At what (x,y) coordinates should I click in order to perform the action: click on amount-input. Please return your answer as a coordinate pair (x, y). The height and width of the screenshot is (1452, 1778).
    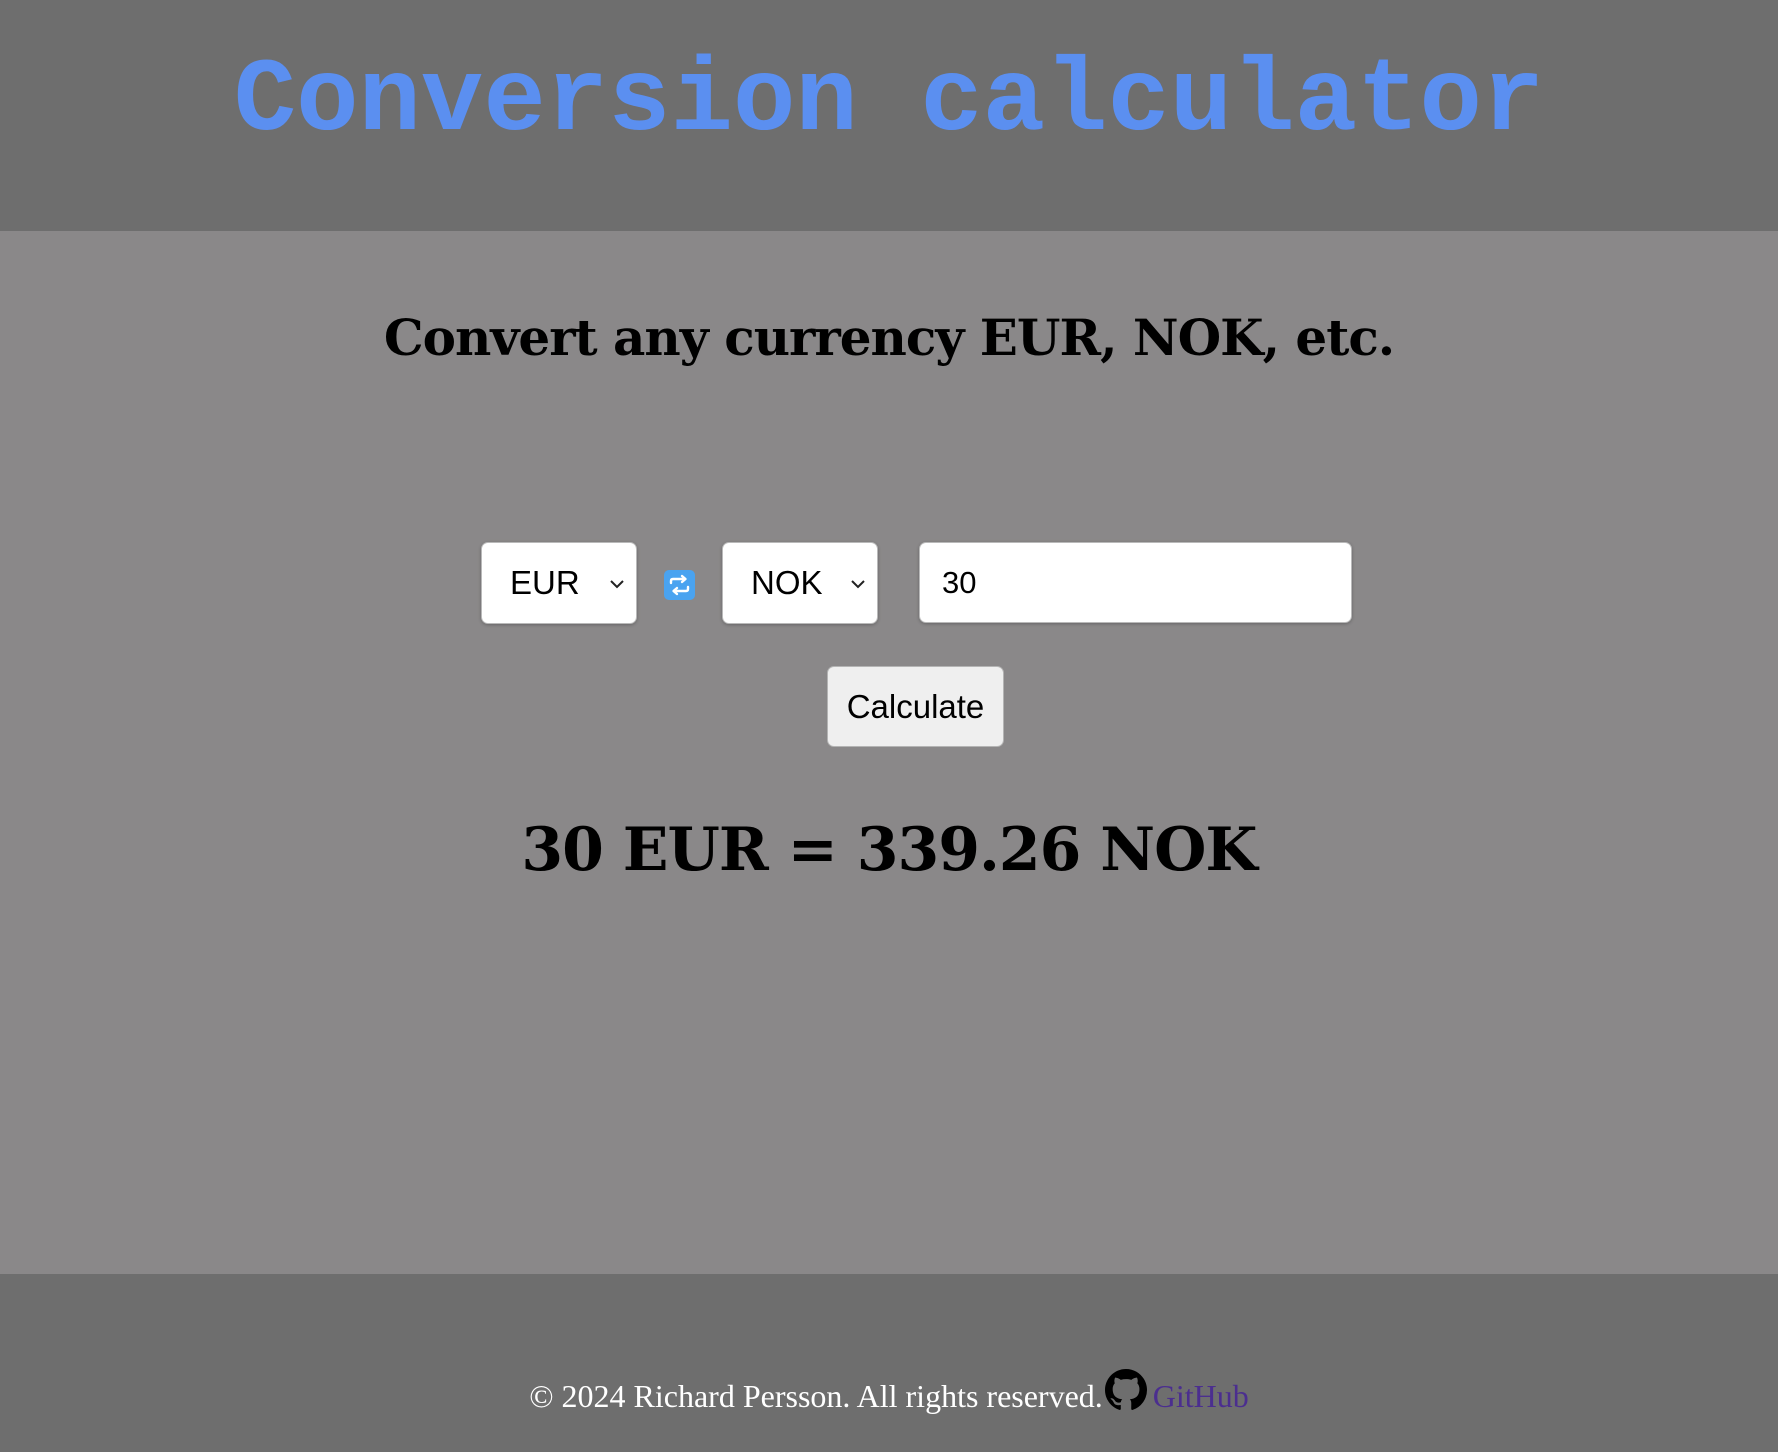
    Looking at the image, I should click on (1135, 582).